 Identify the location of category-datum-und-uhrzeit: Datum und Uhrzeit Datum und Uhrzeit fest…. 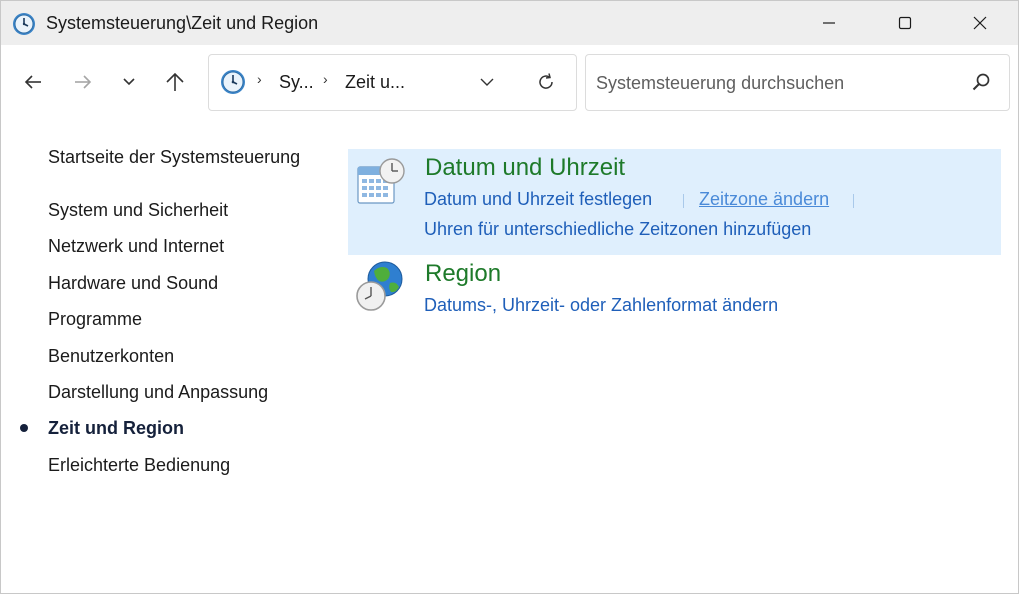
(674, 202).